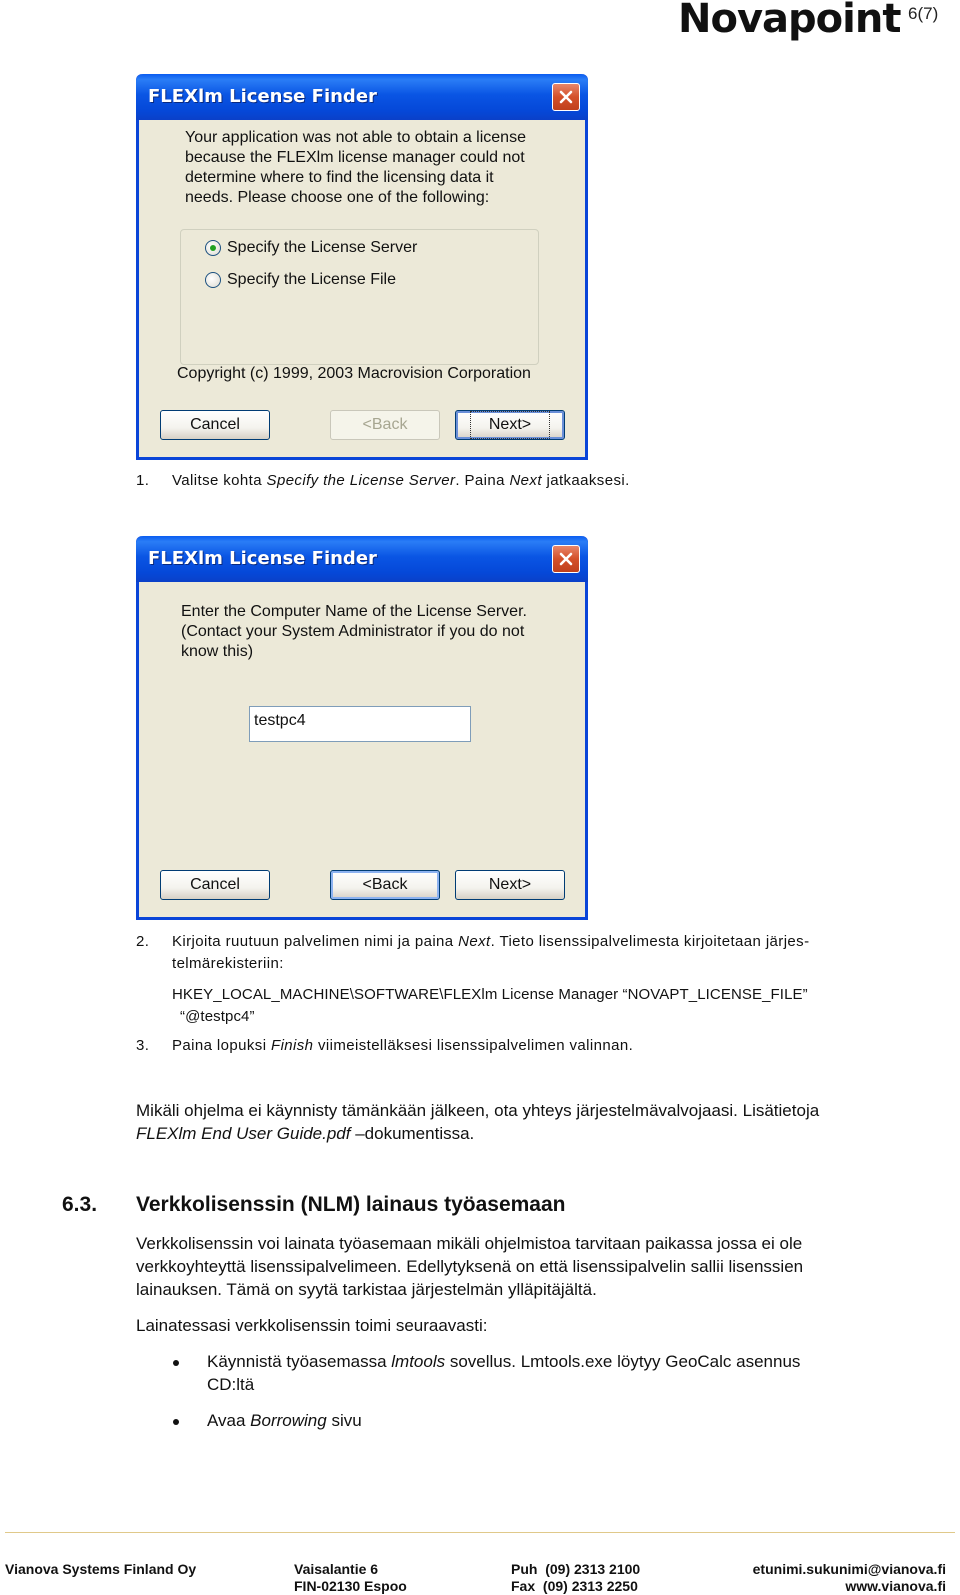 This screenshot has height=1595, width=960. Describe the element at coordinates (849, 1586) in the screenshot. I see `website-link: www.vianova.fi` at that location.